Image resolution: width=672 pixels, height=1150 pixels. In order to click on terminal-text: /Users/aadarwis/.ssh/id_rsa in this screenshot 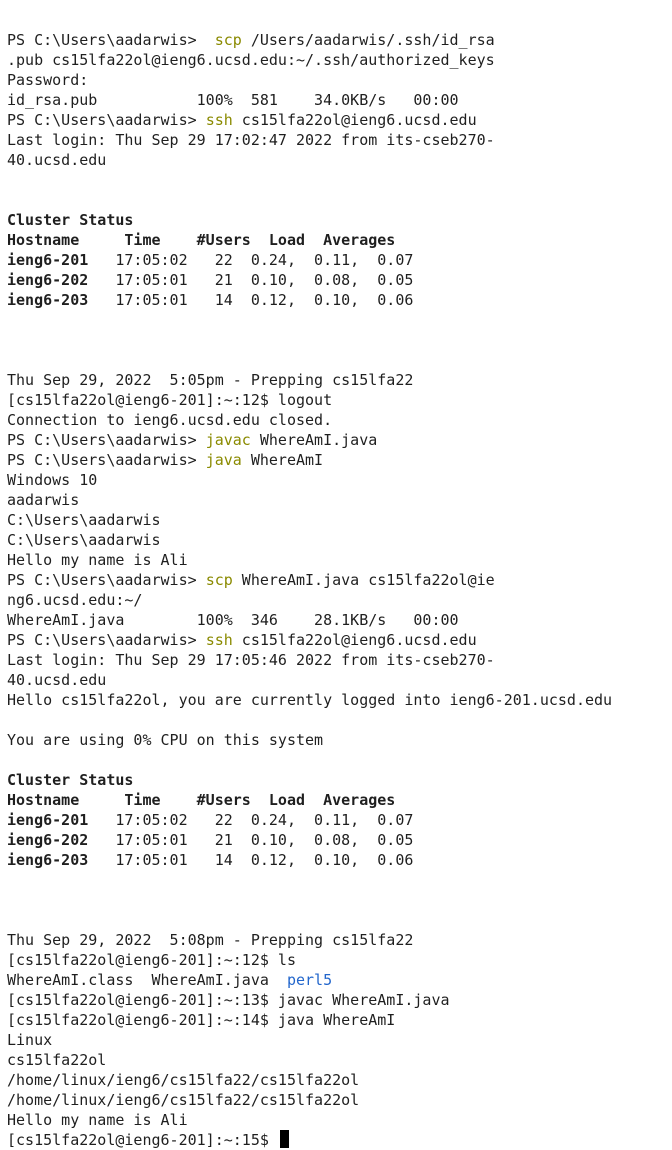, I will do `click(368, 40)`.